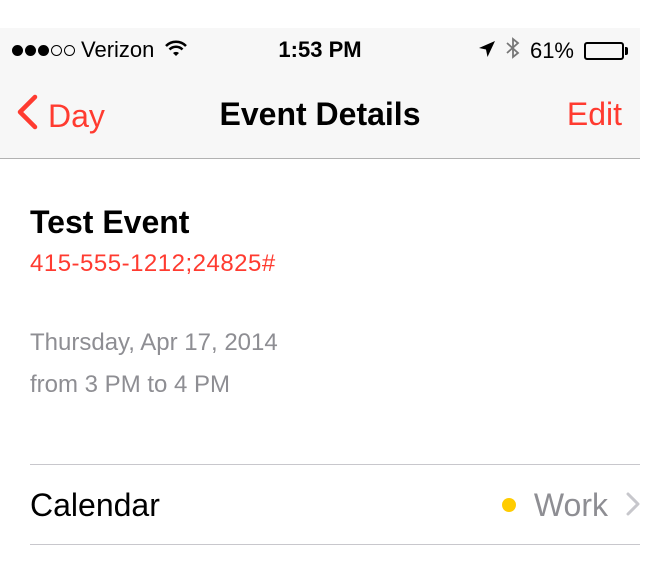 Image resolution: width=658 pixels, height=568 pixels. What do you see at coordinates (513, 51) in the screenshot?
I see `bluetooth-icon` at bounding box center [513, 51].